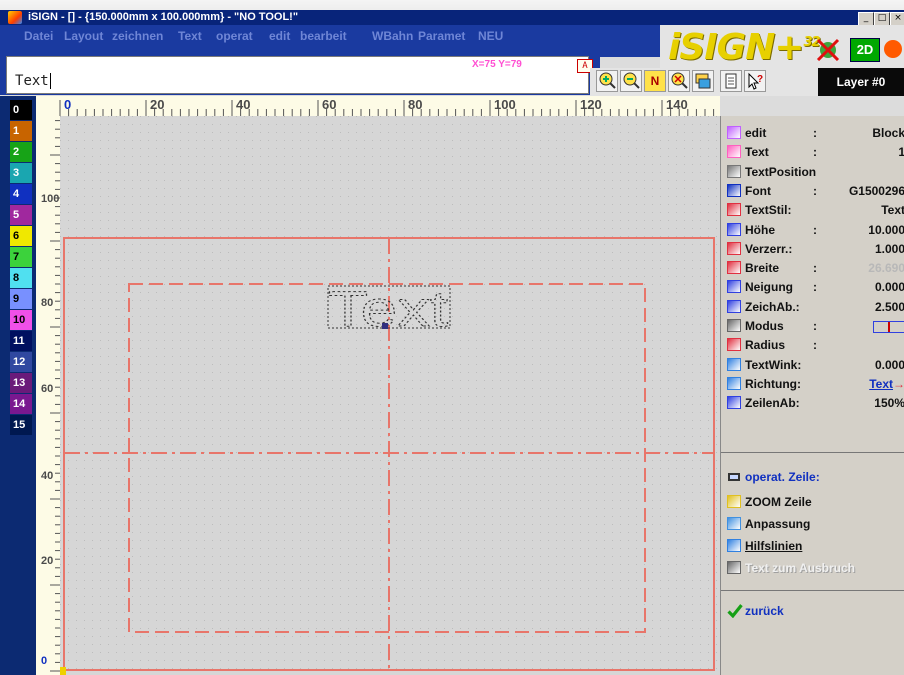 Image resolution: width=904 pixels, height=675 pixels. What do you see at coordinates (889, 364) in the screenshot?
I see `property-value: 0.000` at bounding box center [889, 364].